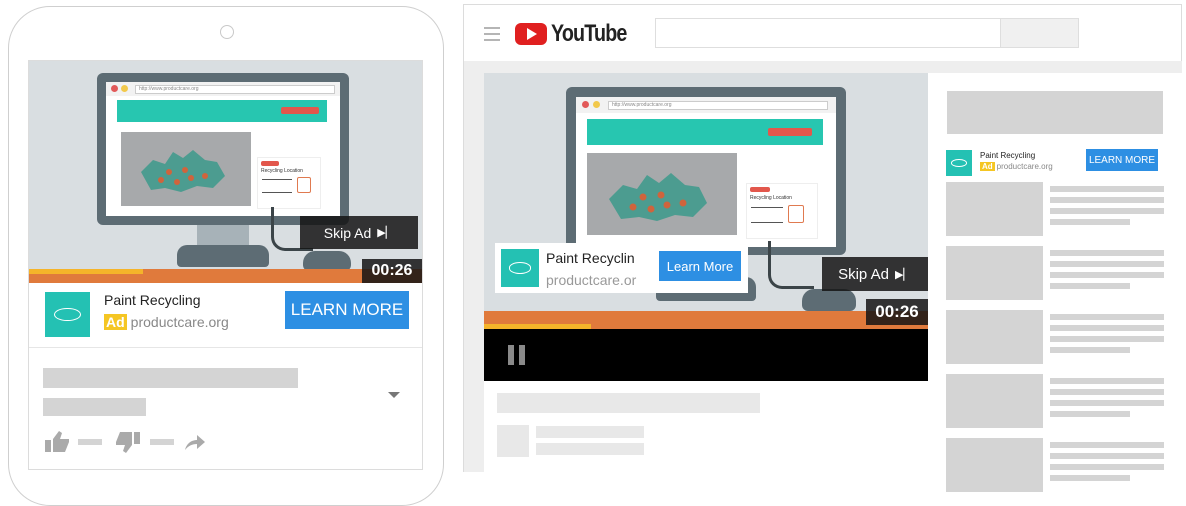  What do you see at coordinates (152, 300) in the screenshot?
I see `ad-title: Paint Recycling` at bounding box center [152, 300].